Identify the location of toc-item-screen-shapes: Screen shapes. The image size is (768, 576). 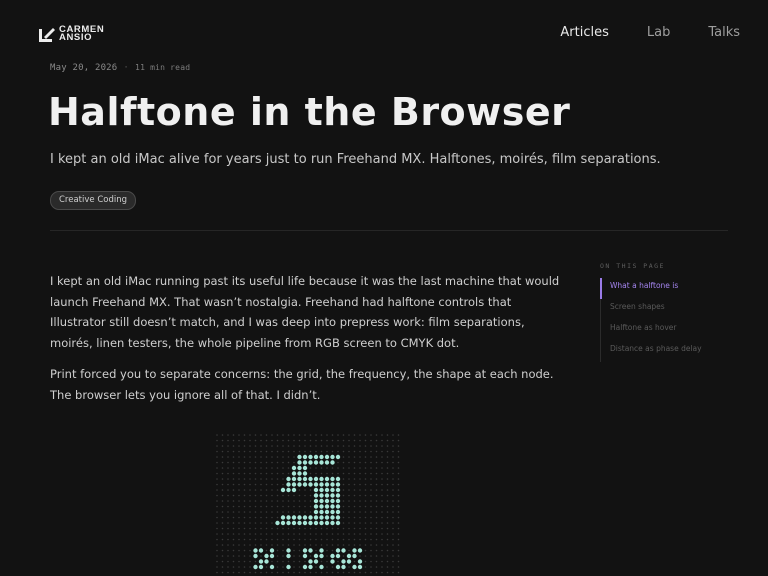
(664, 309).